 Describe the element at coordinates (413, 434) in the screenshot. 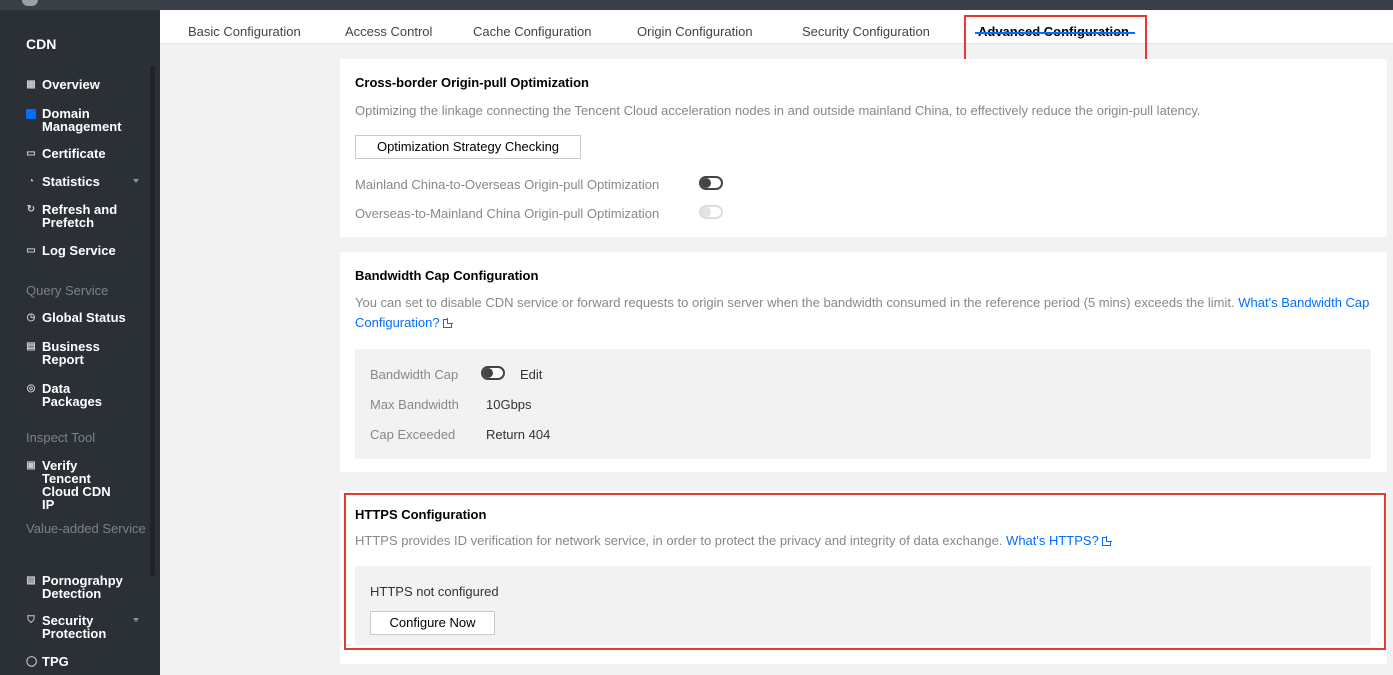

I see `cap-exceeded-label: Cap Exceeded` at that location.